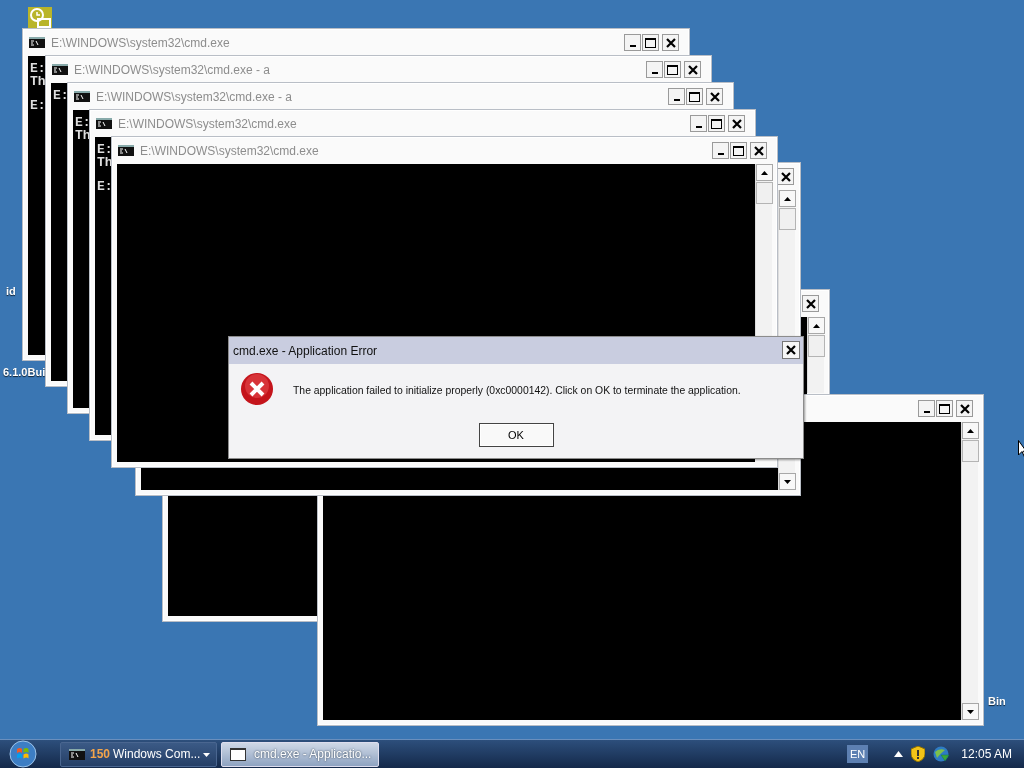 The image size is (1024, 768). What do you see at coordinates (24, 372) in the screenshot?
I see `desktop-icon-label: 6.1.0Bui` at bounding box center [24, 372].